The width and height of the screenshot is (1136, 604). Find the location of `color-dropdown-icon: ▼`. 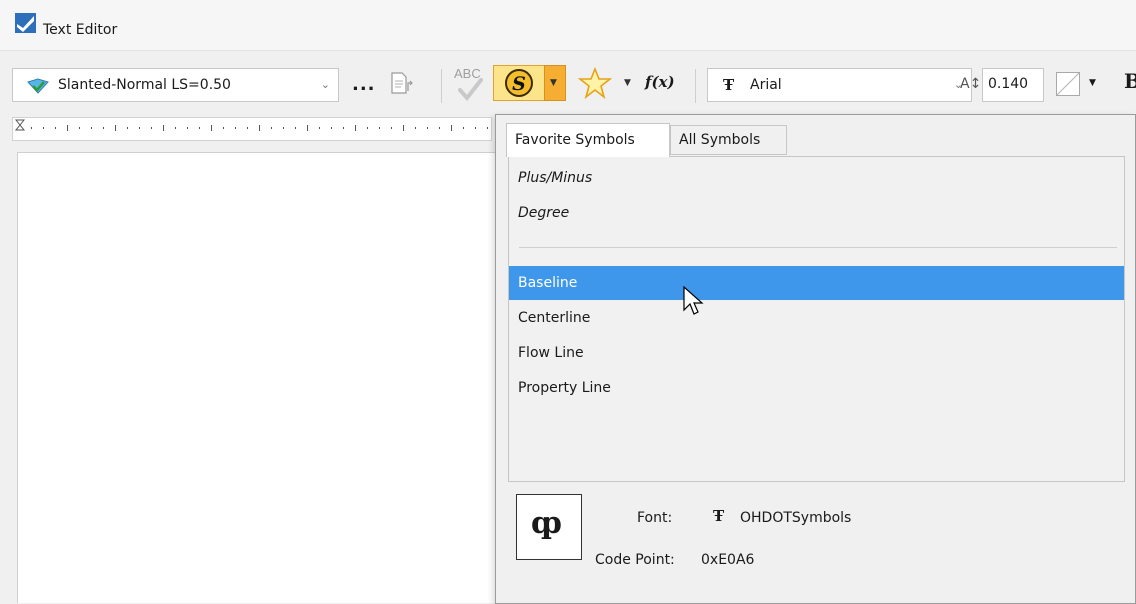

color-dropdown-icon: ▼ is located at coordinates (1092, 83).